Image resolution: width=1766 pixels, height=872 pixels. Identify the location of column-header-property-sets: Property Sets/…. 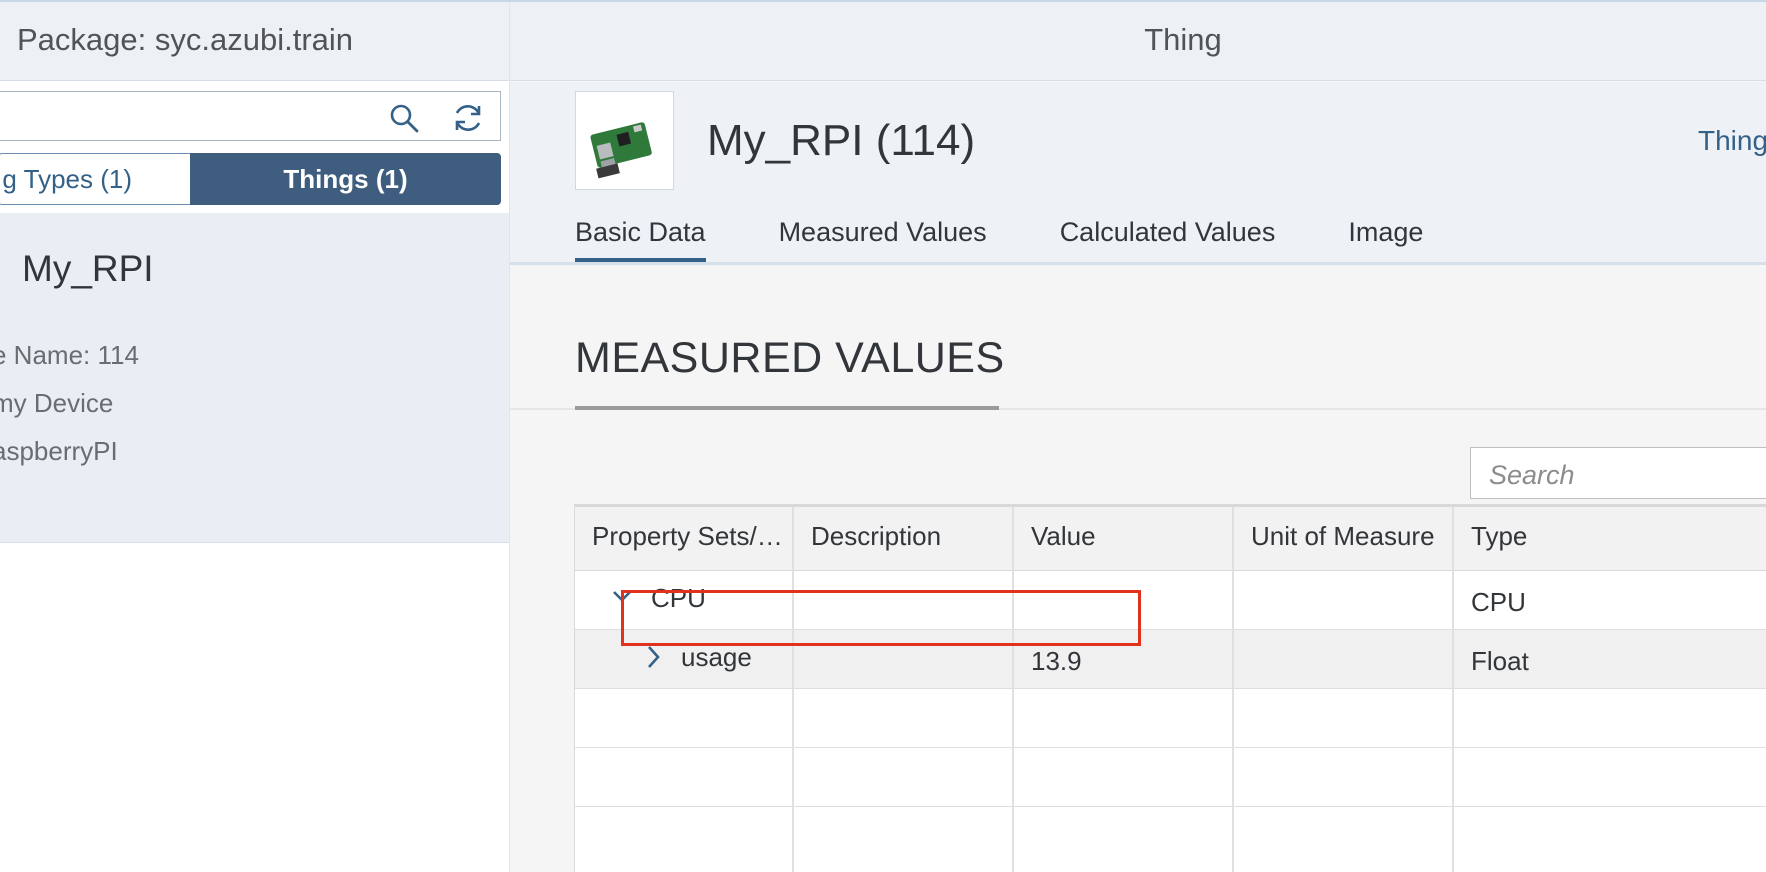
(690, 536).